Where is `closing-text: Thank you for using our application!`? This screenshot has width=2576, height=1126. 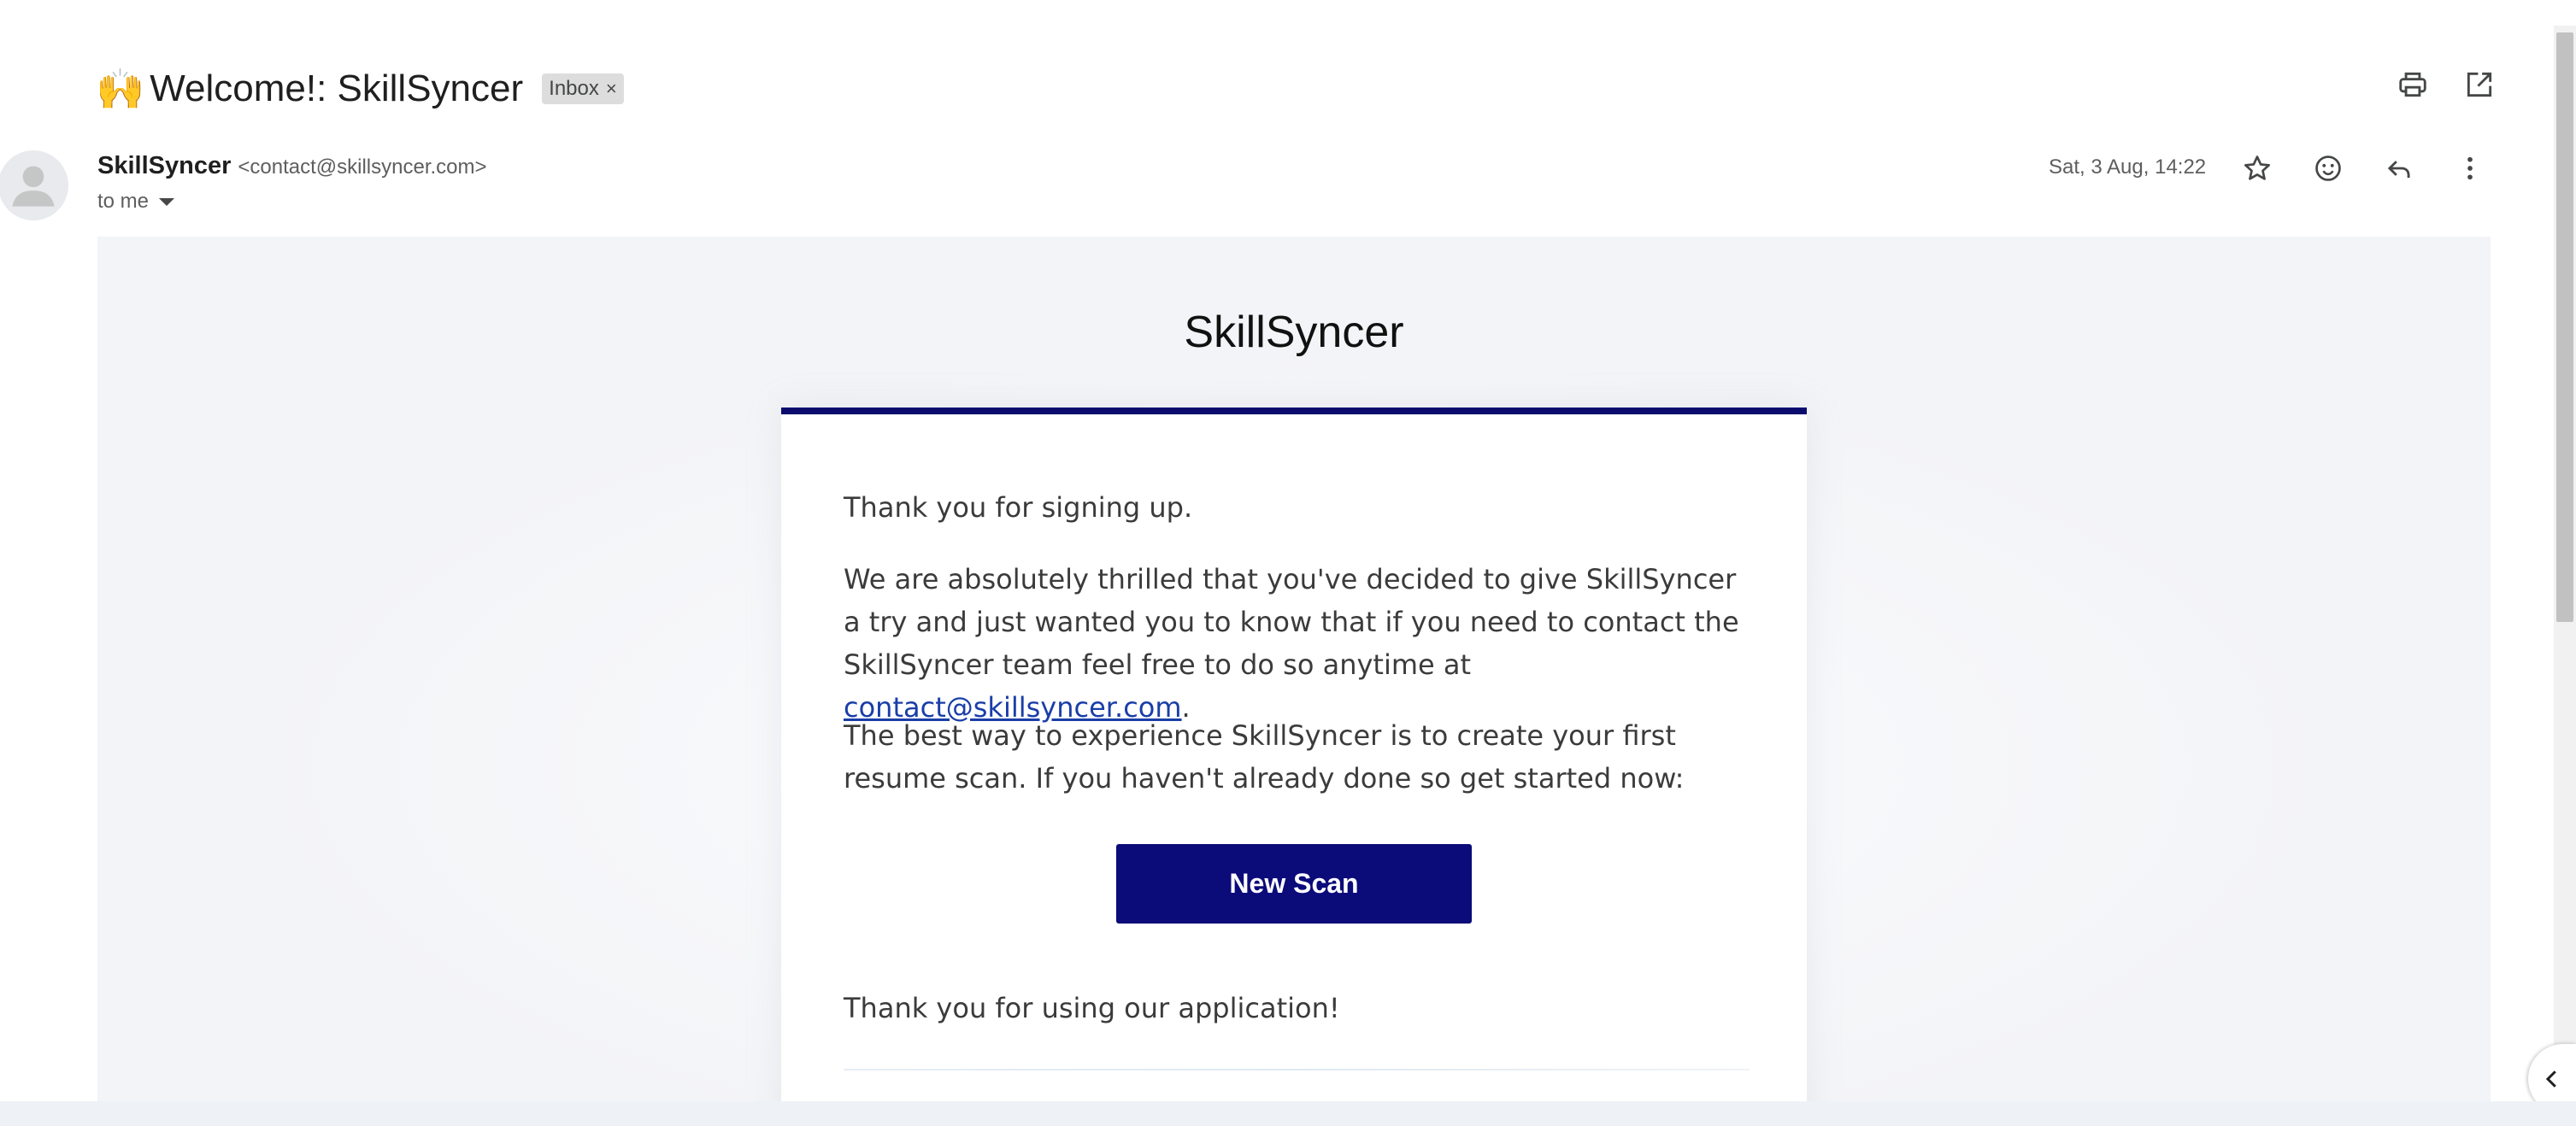 closing-text: Thank you for using our application! is located at coordinates (1092, 1008).